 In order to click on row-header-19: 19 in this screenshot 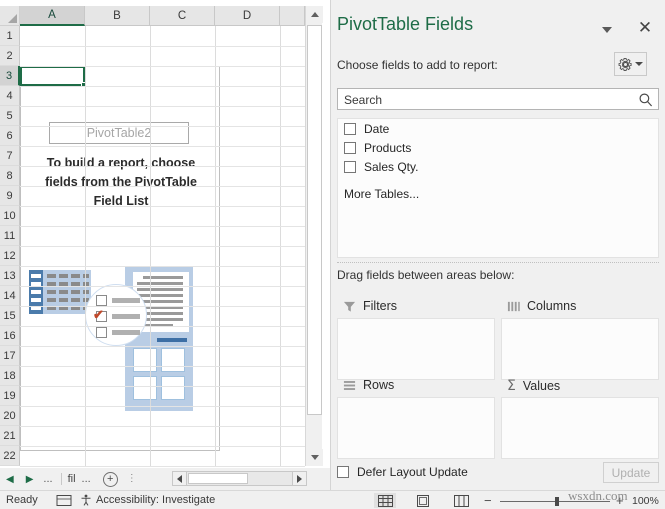, I will do `click(10, 396)`.